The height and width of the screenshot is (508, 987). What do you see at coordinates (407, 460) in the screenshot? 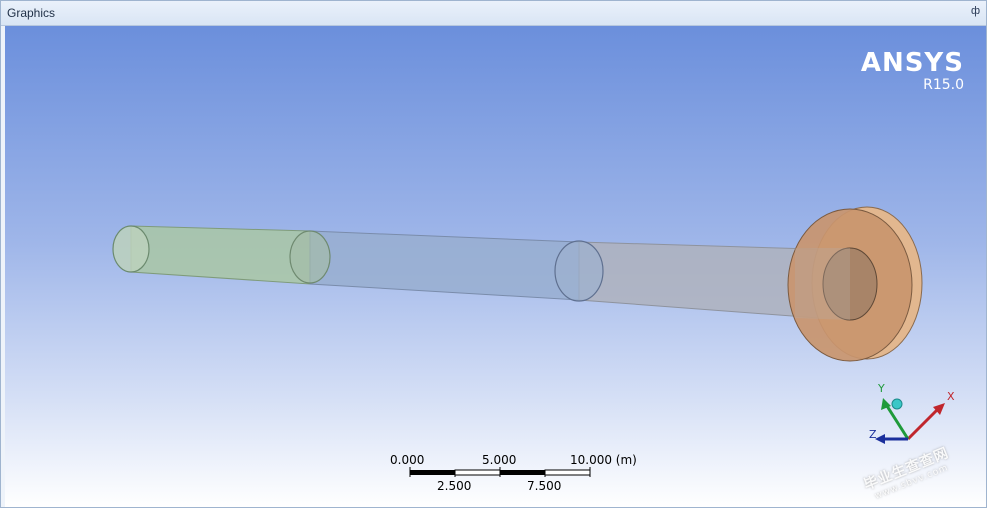
I see `scale-label-0: 0.000` at bounding box center [407, 460].